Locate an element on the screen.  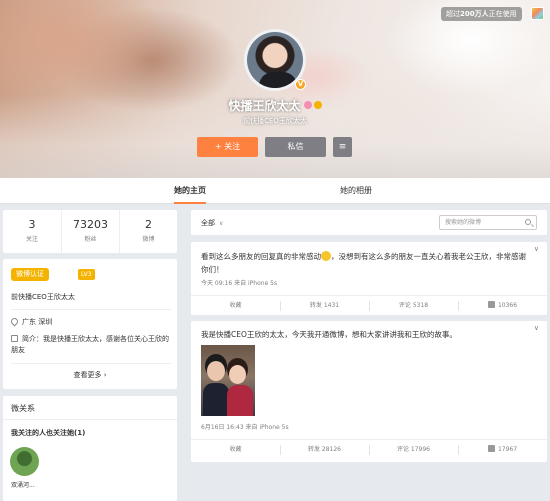
follow-button: + 关注 is located at coordinates (227, 147).